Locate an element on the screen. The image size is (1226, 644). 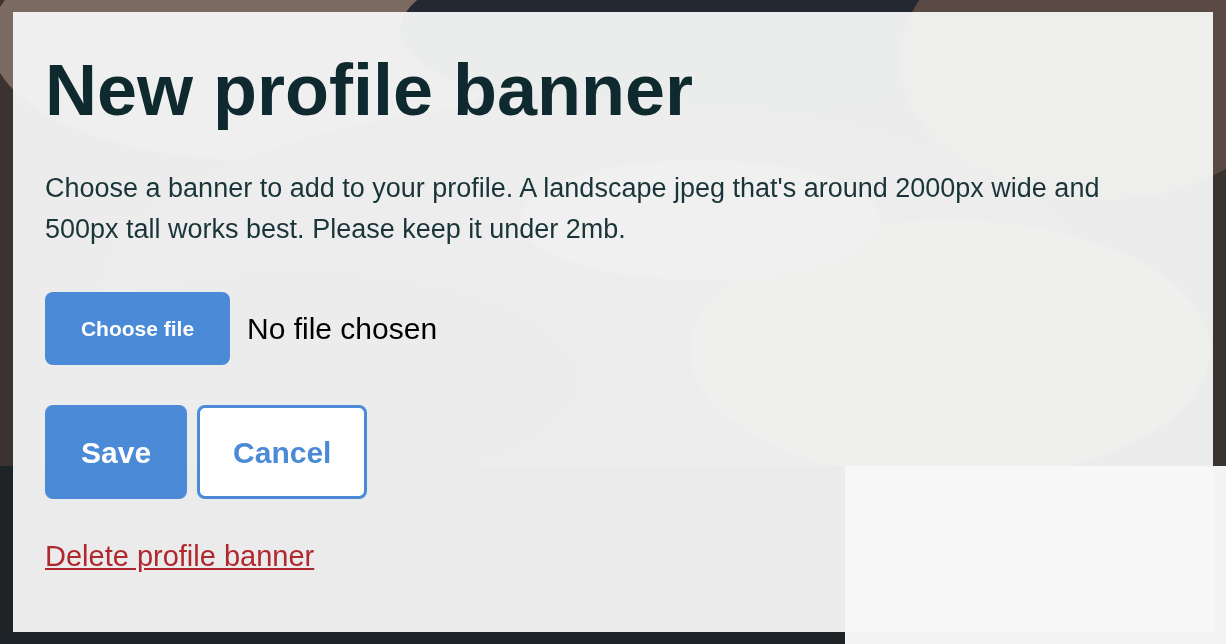
choose-file-button: Choose file is located at coordinates (137, 328).